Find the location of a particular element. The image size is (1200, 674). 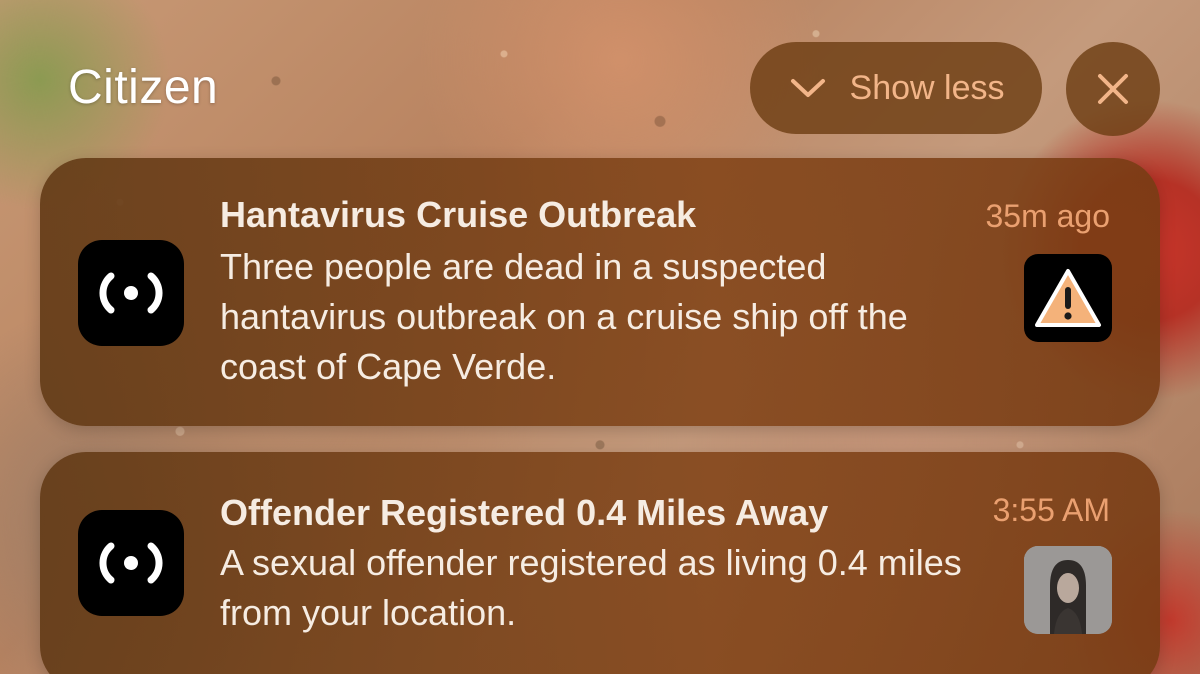

notification-time: 3:55 AM is located at coordinates (1051, 510).